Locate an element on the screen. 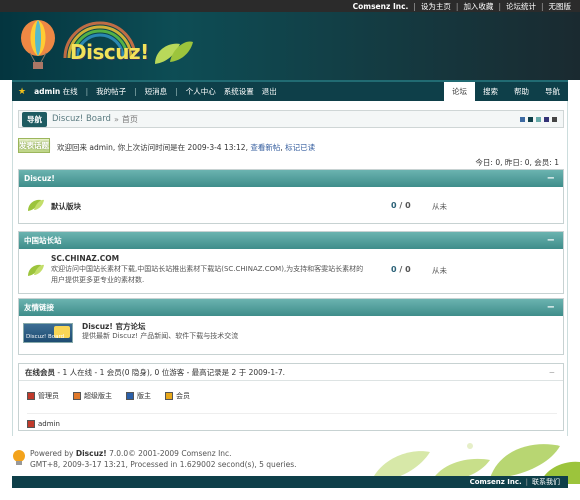 This screenshot has height=500, width=580. forum-name-link: 默认版块 is located at coordinates (66, 206).